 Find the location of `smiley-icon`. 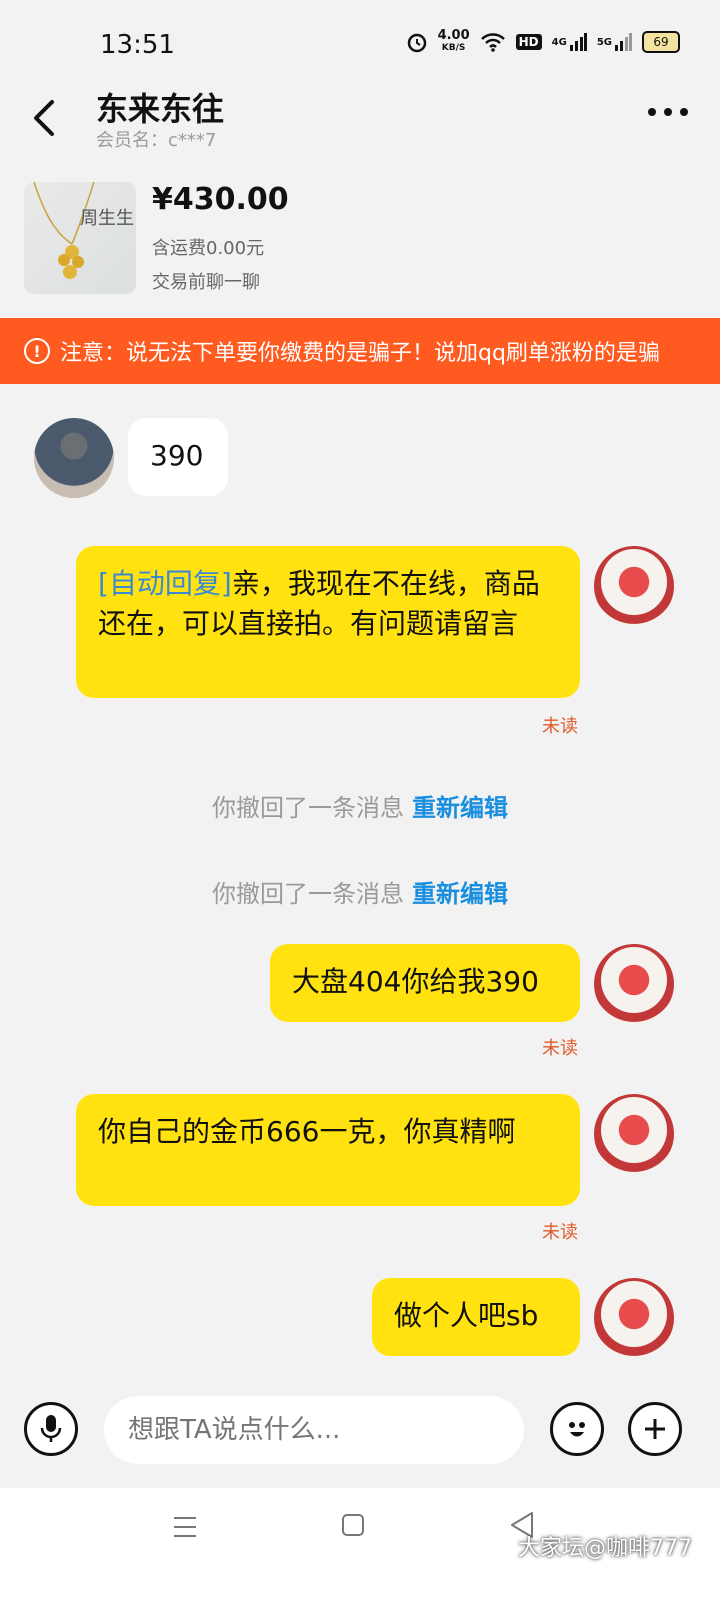

smiley-icon is located at coordinates (577, 1429).